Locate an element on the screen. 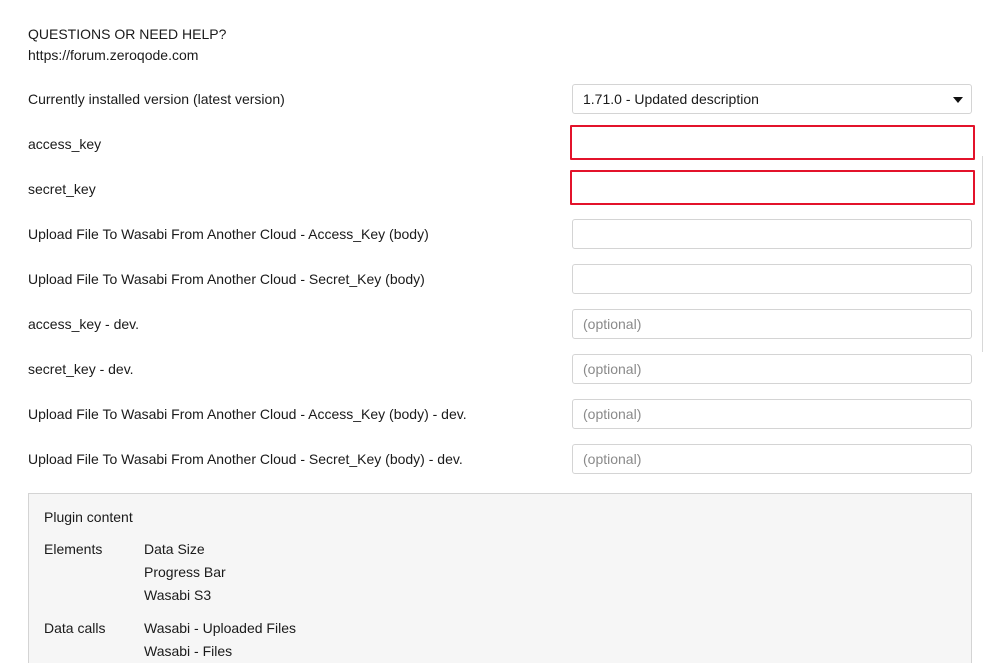  data-calls-label: Data calls is located at coordinates (75, 628).